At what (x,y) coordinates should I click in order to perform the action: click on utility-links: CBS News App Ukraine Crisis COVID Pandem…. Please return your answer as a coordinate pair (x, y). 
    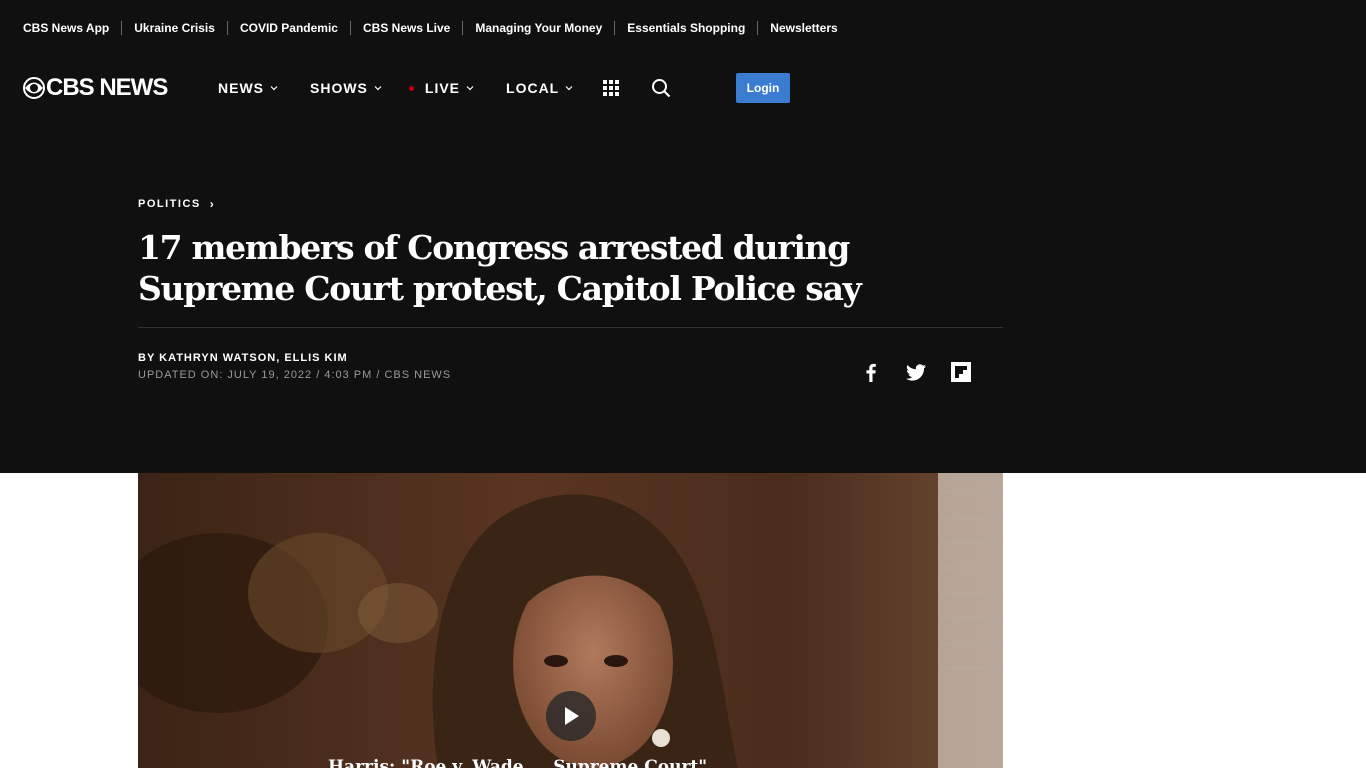
    Looking at the image, I should click on (430, 28).